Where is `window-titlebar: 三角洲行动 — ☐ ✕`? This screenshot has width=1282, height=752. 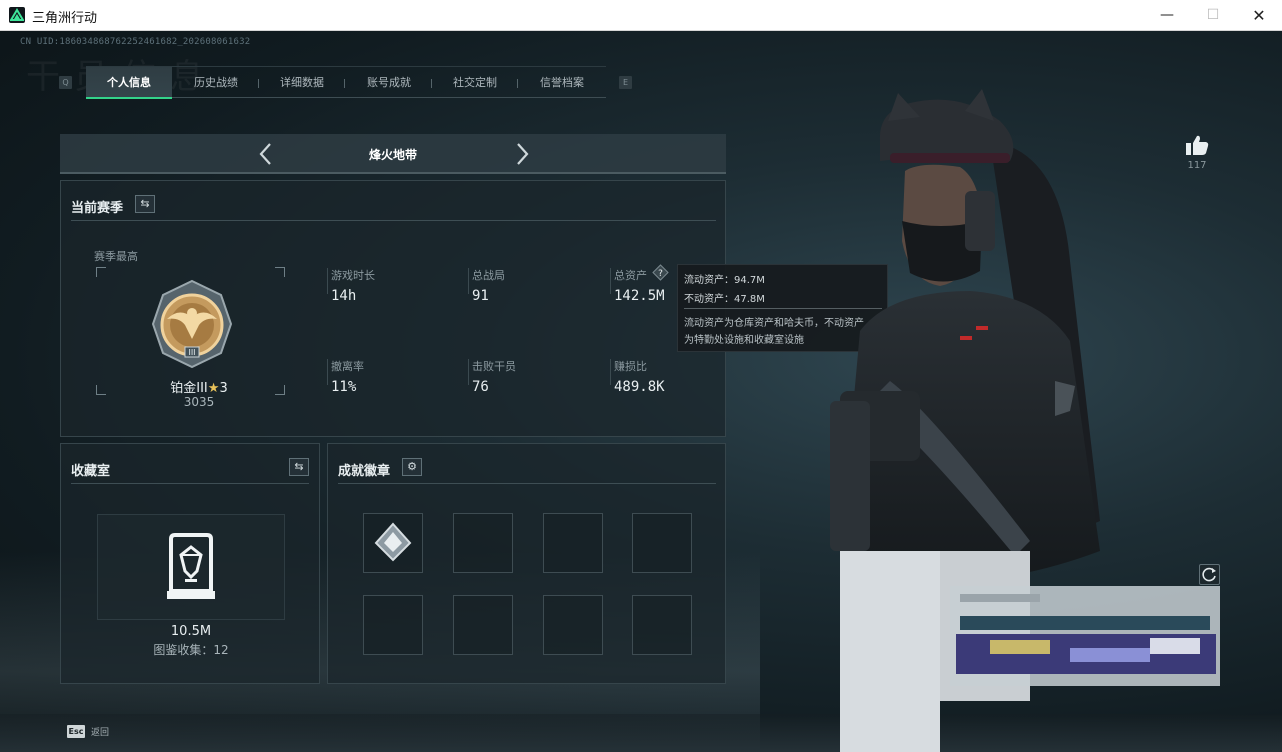 window-titlebar: 三角洲行动 — ☐ ✕ is located at coordinates (641, 15).